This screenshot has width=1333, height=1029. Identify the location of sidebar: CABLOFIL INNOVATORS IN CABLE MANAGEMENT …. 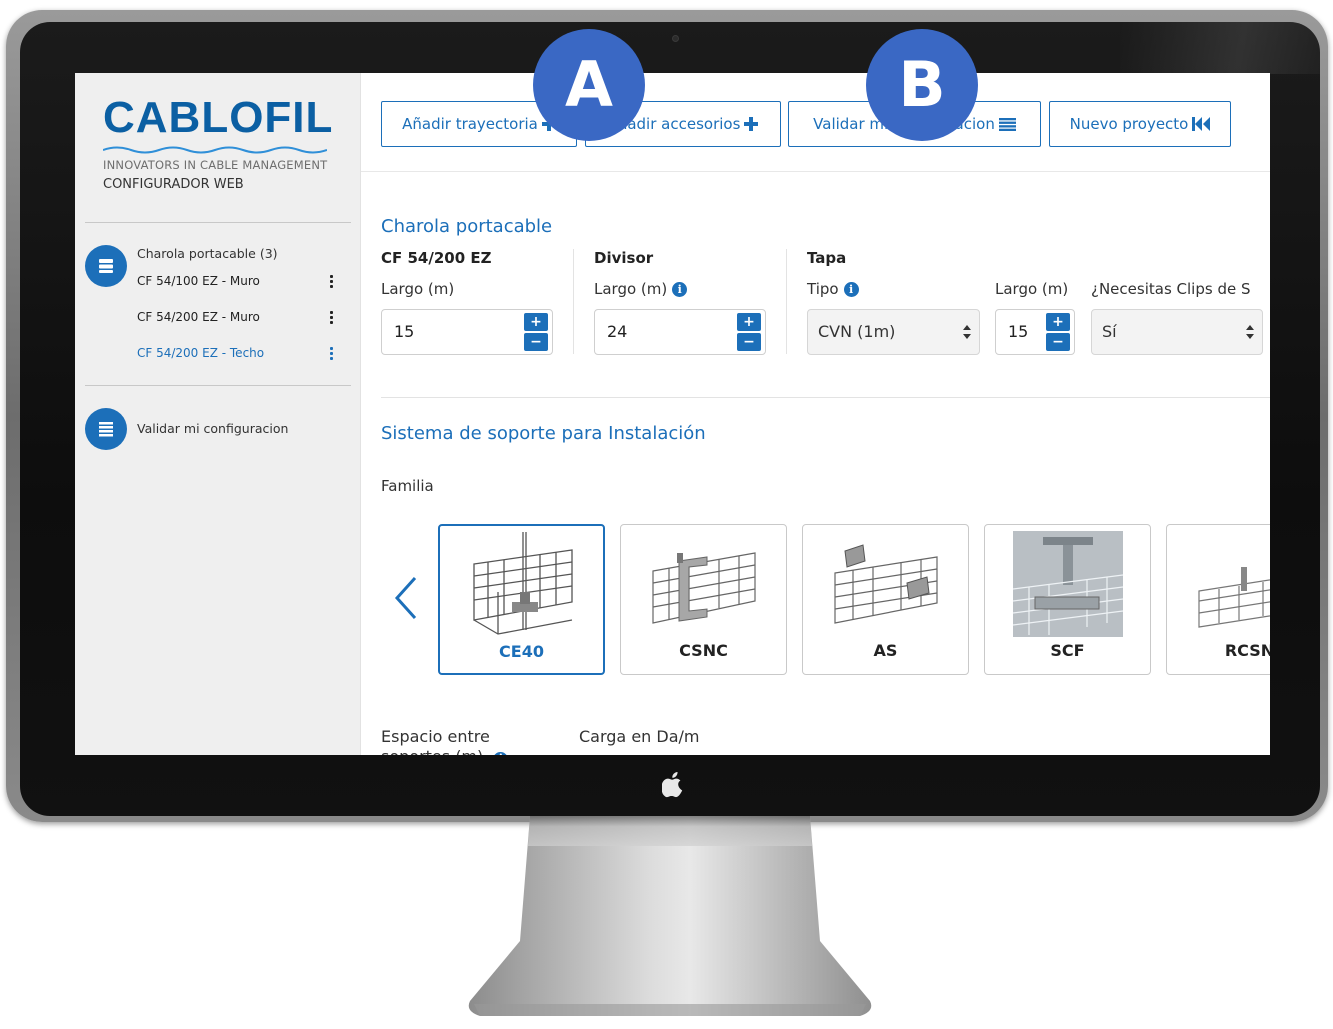
(218, 414).